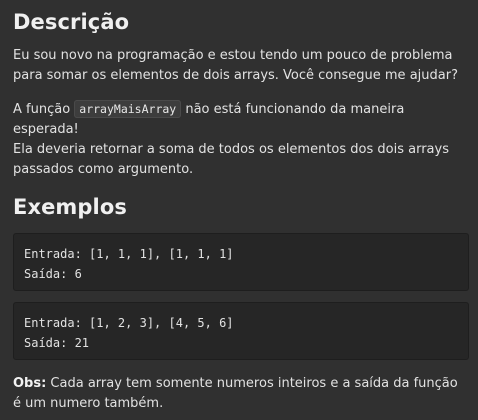 Image resolution: width=478 pixels, height=420 pixels. Describe the element at coordinates (71, 22) in the screenshot. I see `description-heading: Descrição` at that location.